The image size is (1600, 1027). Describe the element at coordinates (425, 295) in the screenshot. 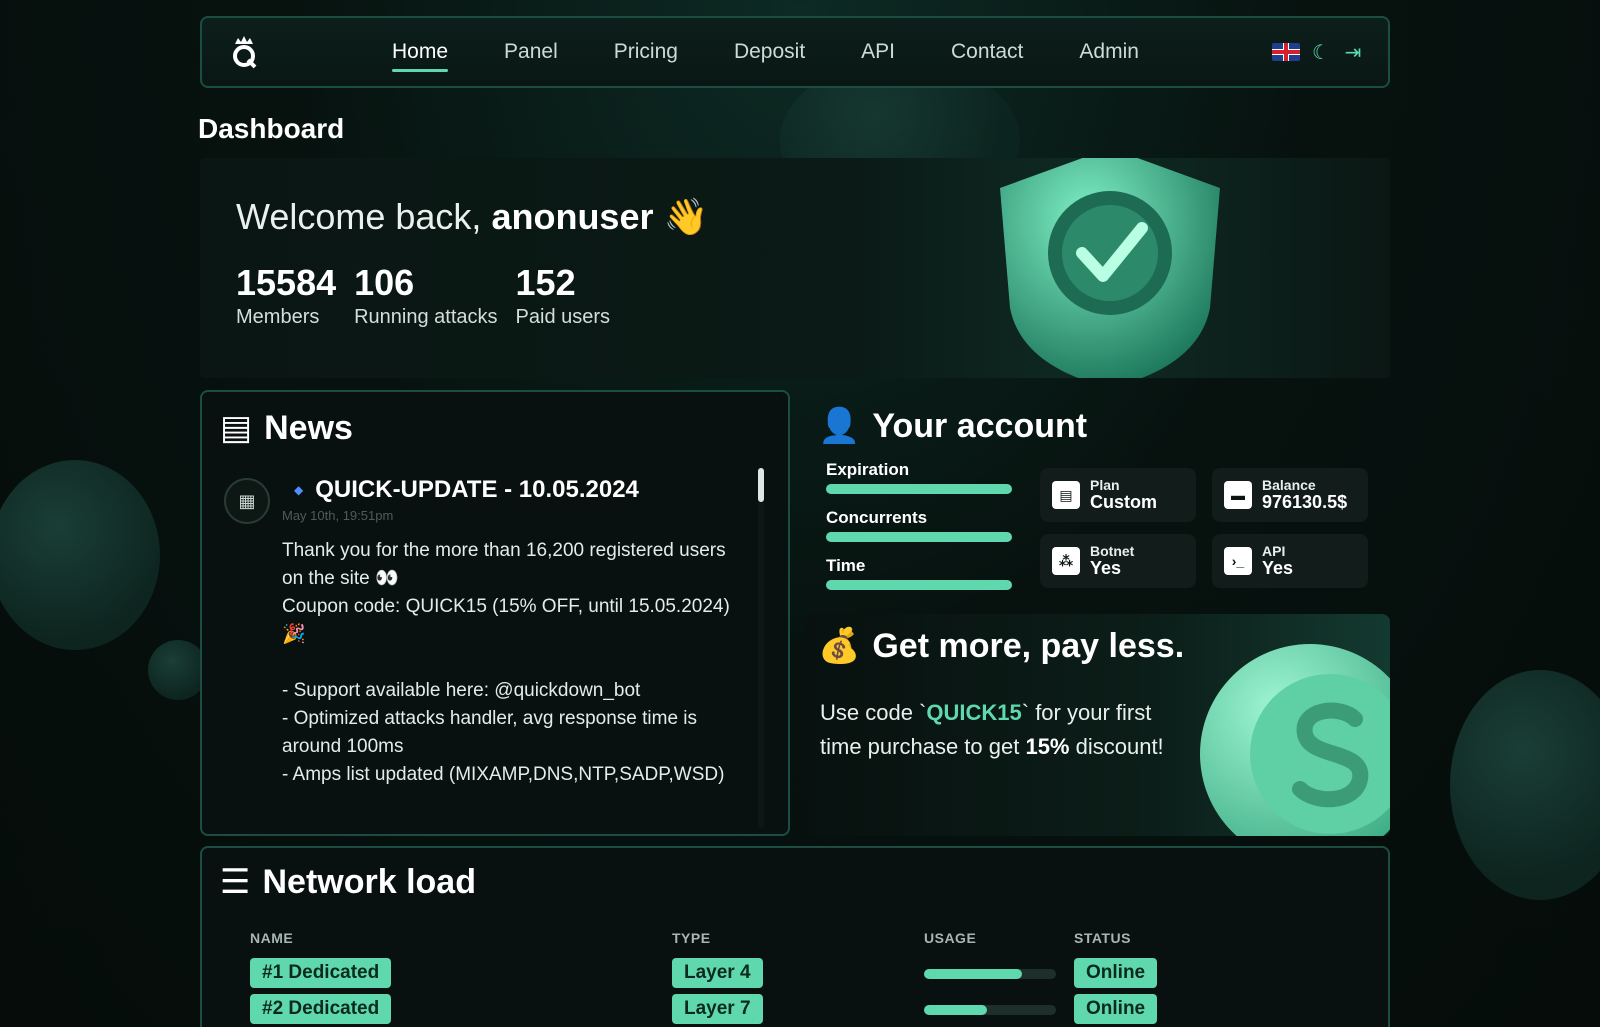

I see `stat-item: 106 Running attacks` at that location.